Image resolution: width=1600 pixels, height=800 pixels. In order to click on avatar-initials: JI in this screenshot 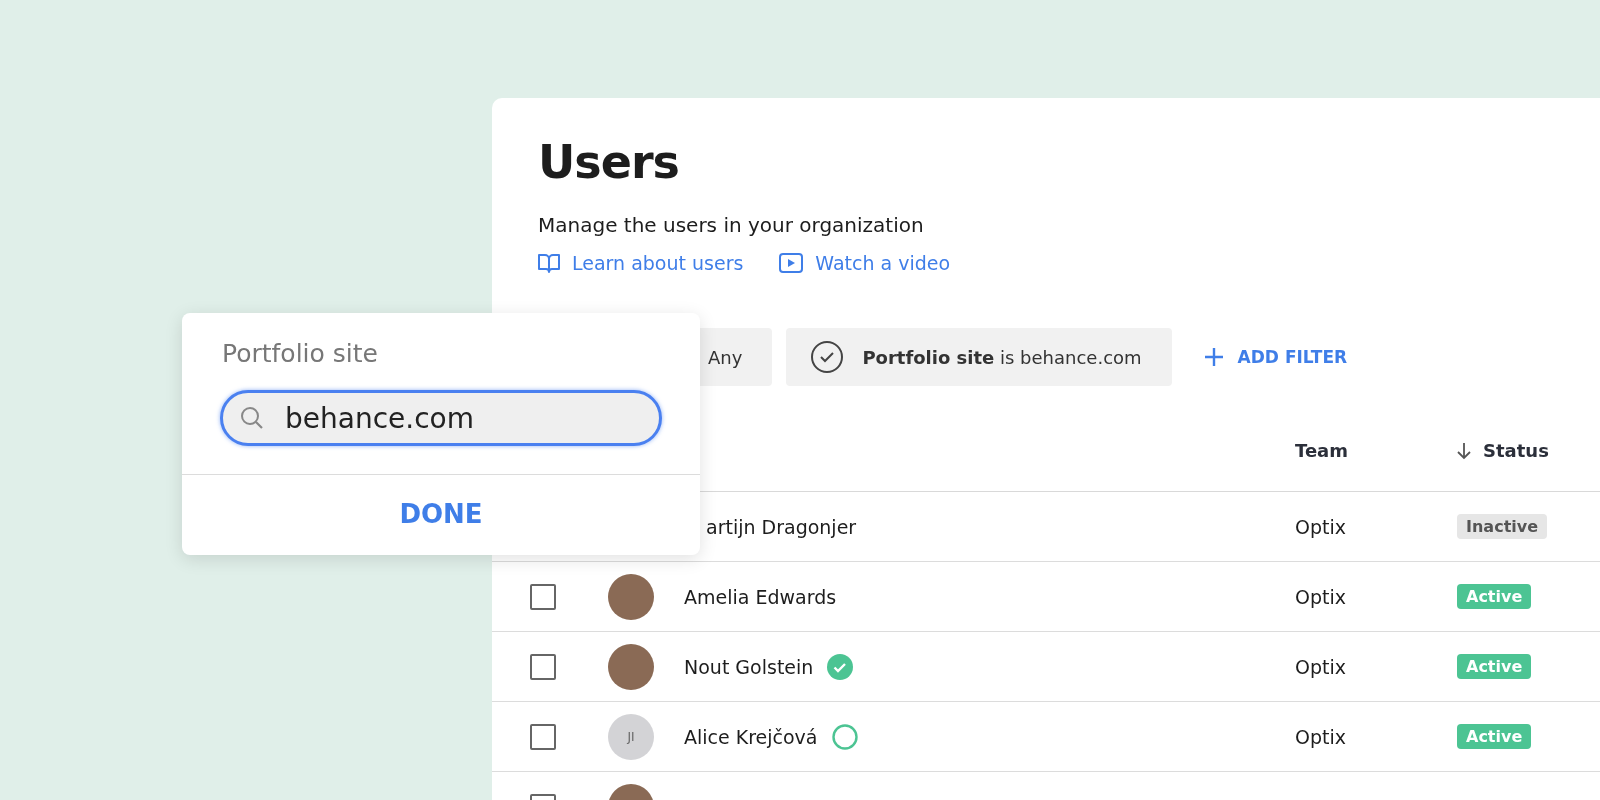, I will do `click(631, 736)`.